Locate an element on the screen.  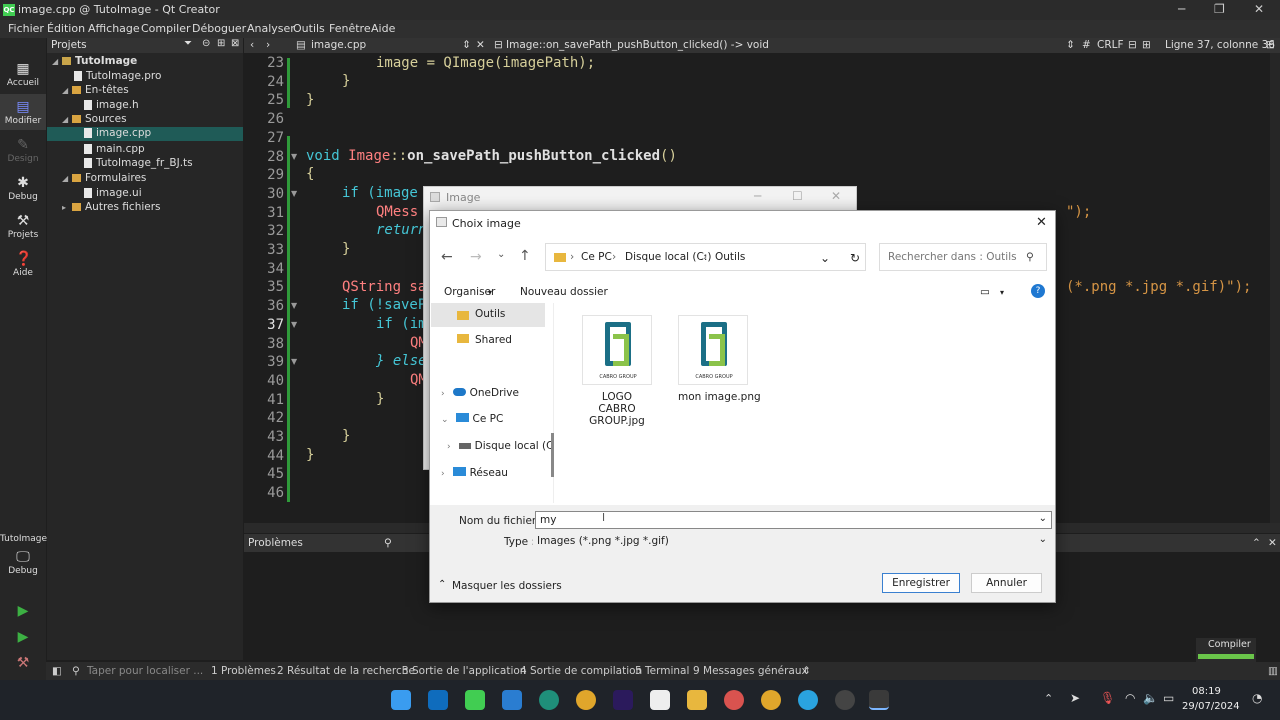
mode-projets: ⚒ Projets is located at coordinates (23, 226).